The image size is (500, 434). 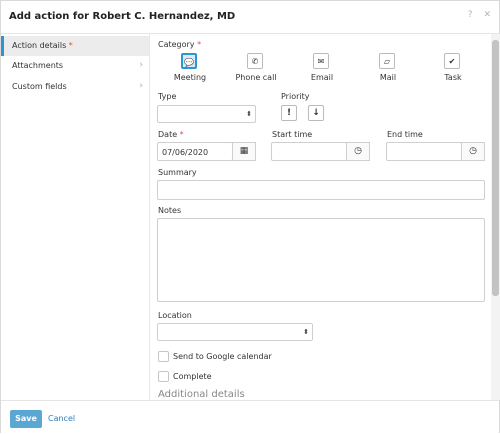 I want to click on sidebar-item-attachments: Attachments ›, so click(x=75, y=66).